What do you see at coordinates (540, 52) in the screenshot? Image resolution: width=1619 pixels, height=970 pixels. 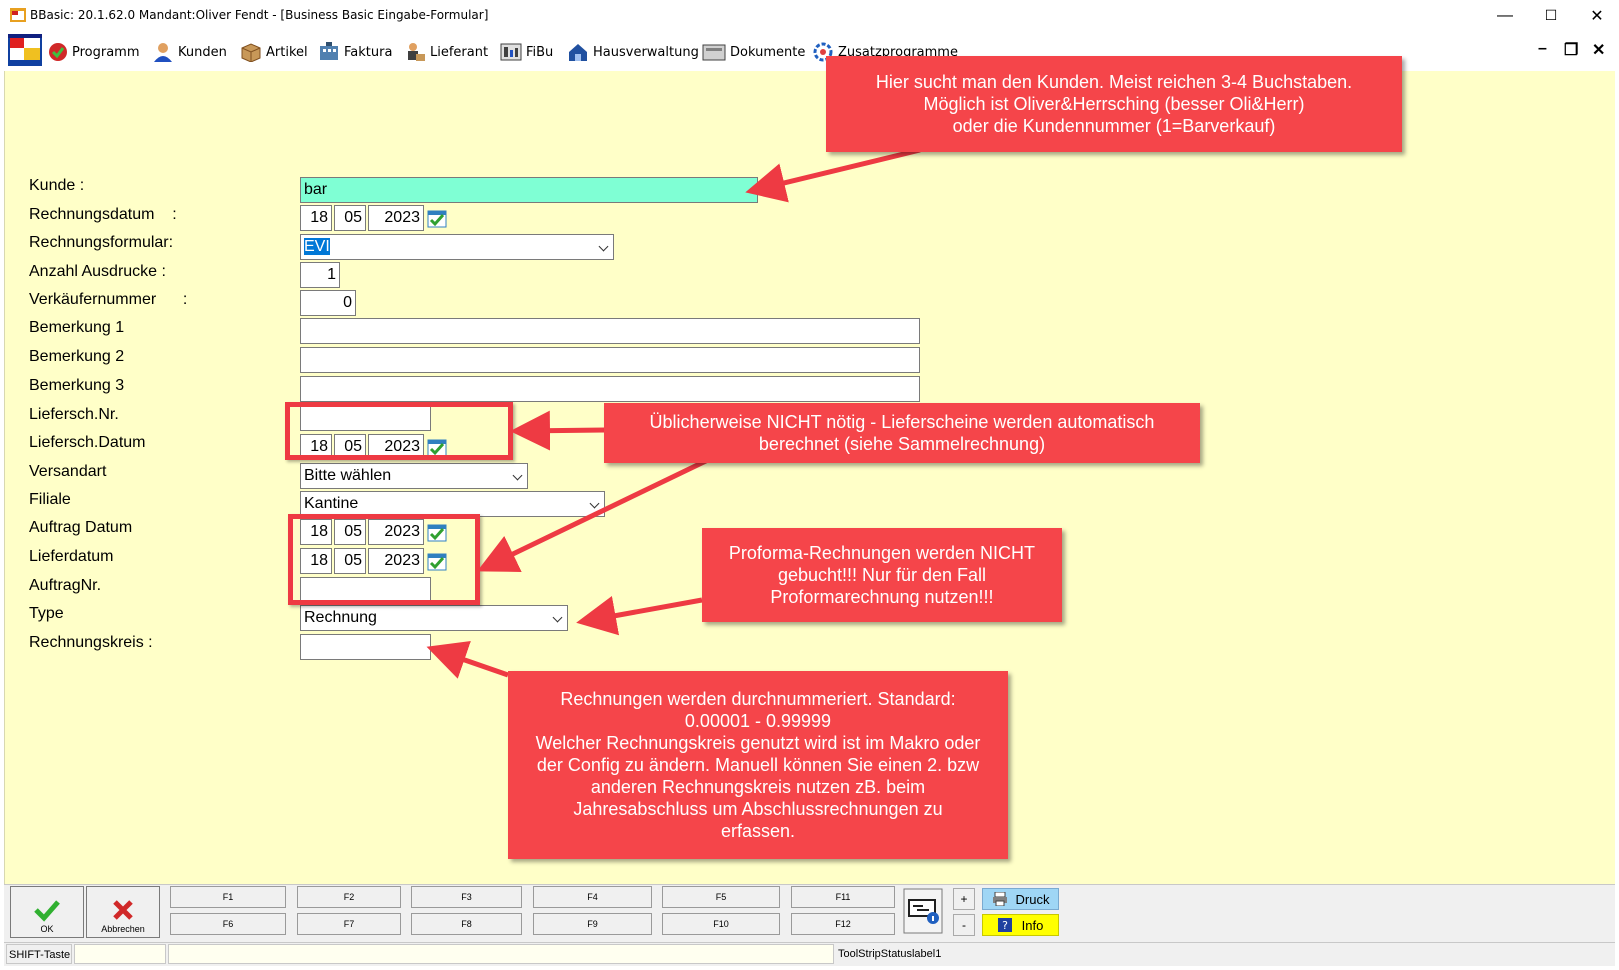 I see `menu-fibu-label: FiBu` at bounding box center [540, 52].